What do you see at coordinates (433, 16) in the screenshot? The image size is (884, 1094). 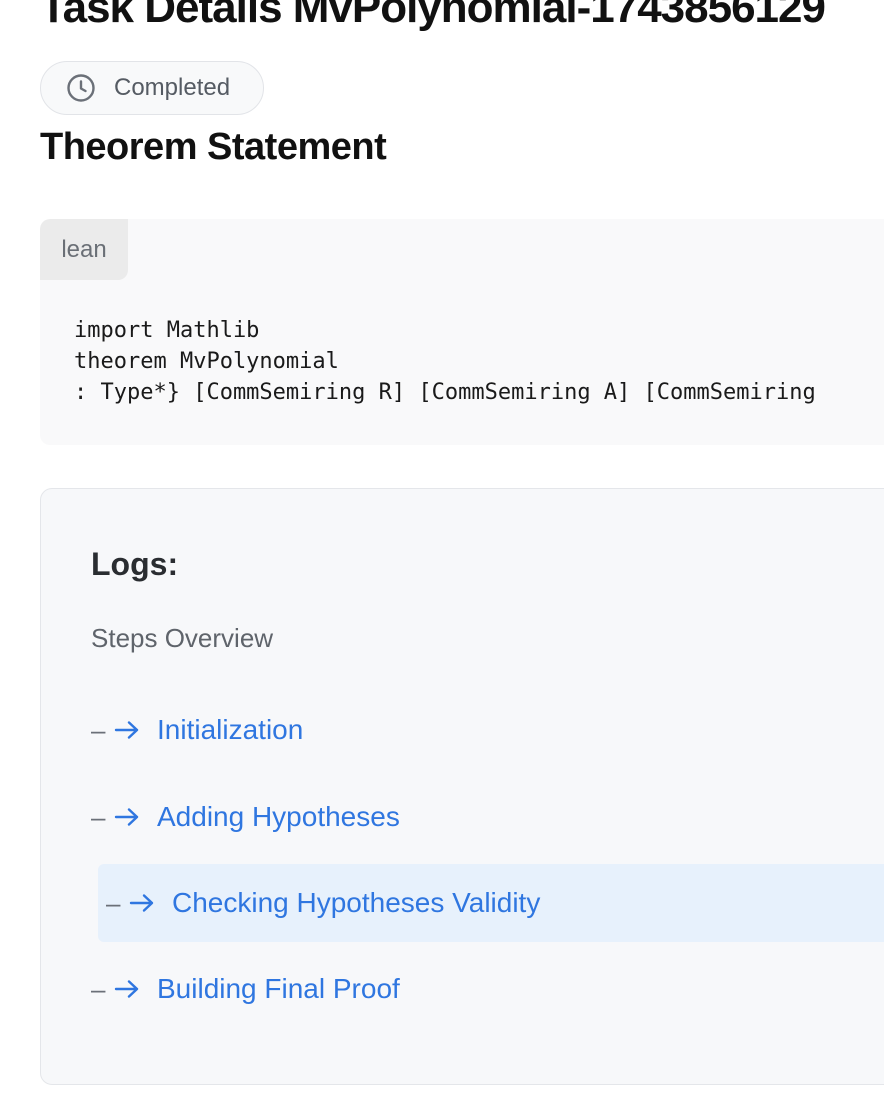 I see `page-title: Task Details MvPolynomial-1743856129` at bounding box center [433, 16].